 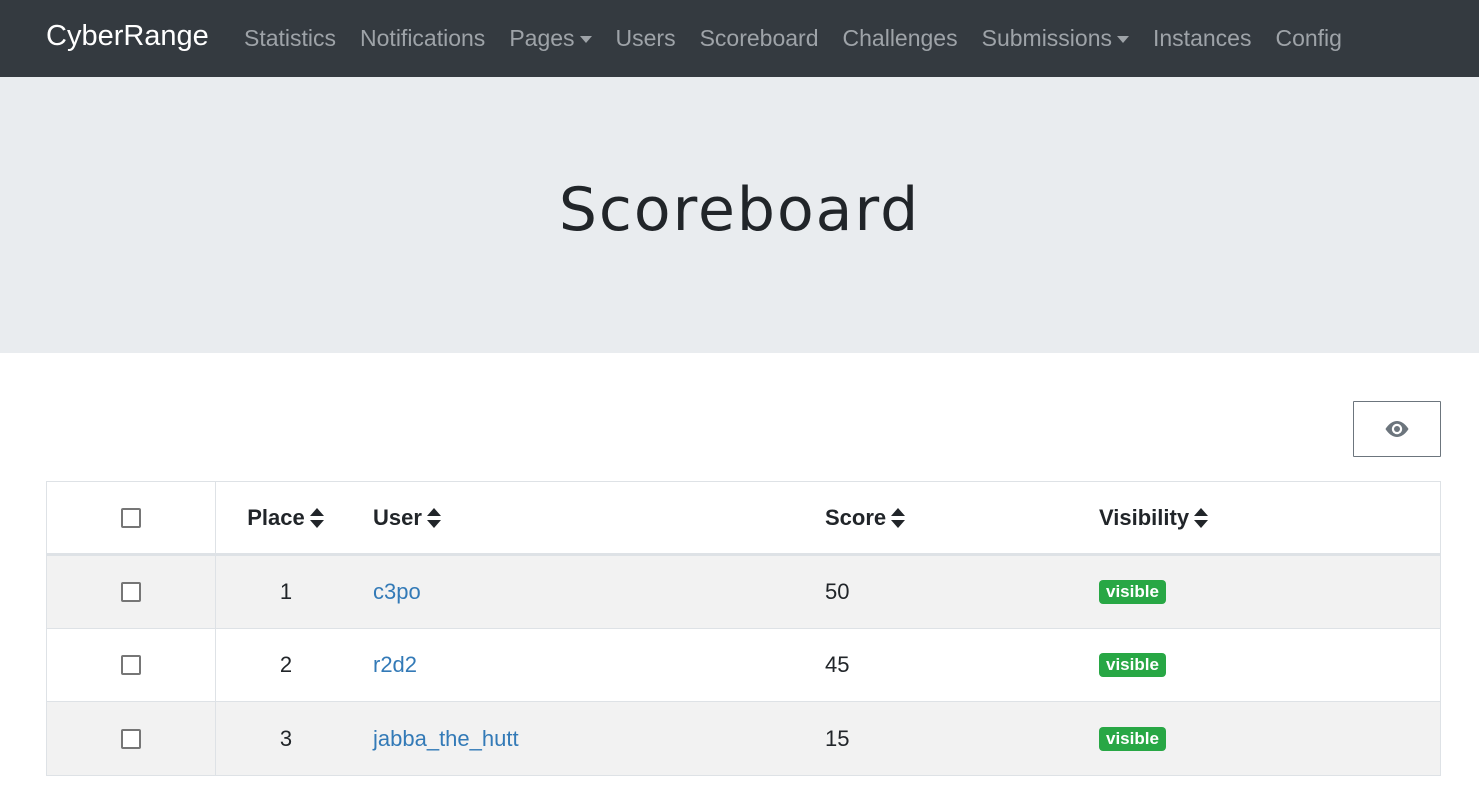 I want to click on nav-item-instances: Instances, so click(x=1202, y=38).